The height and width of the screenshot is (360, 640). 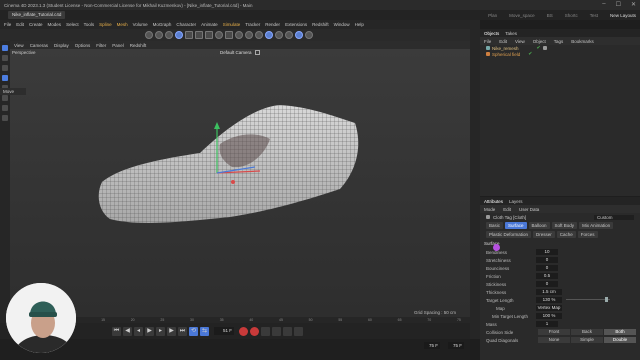 I want to click on stretchiness-field: 0, so click(x=547, y=260).